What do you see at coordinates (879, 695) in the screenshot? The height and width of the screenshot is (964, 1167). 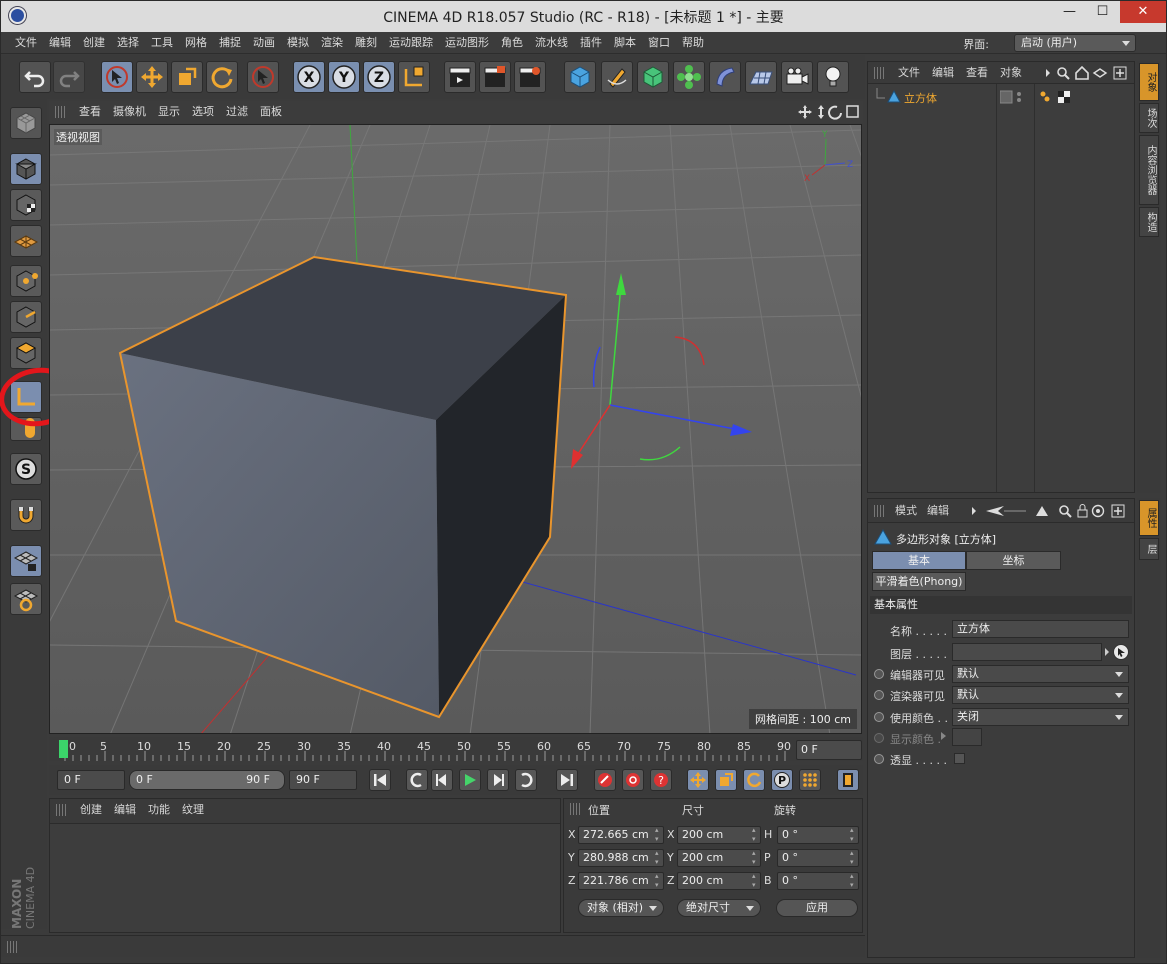 I see `render-visible-animate-icon` at bounding box center [879, 695].